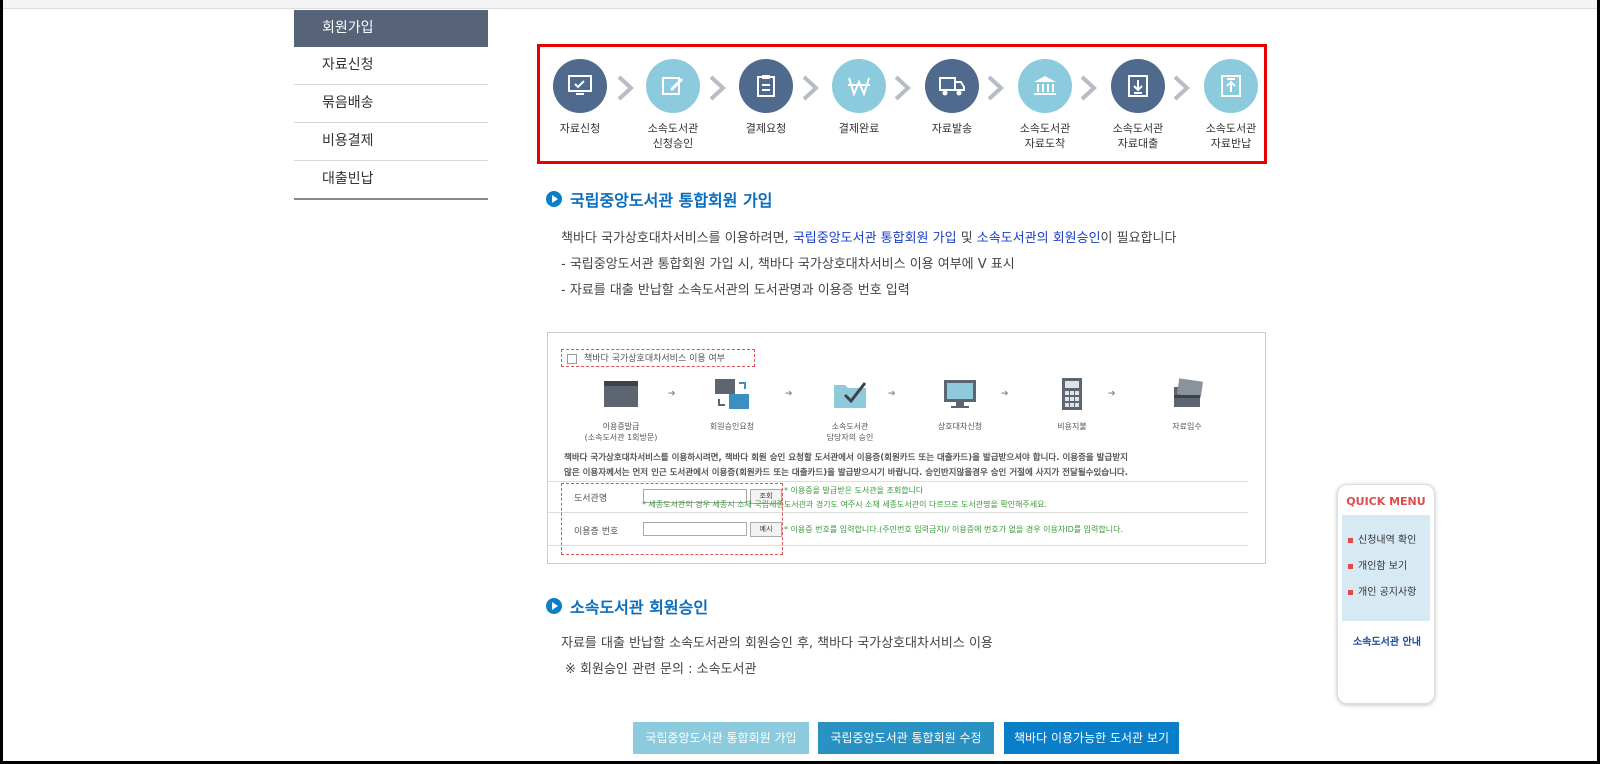  Describe the element at coordinates (766, 128) in the screenshot. I see `step-label: 결제요청` at that location.